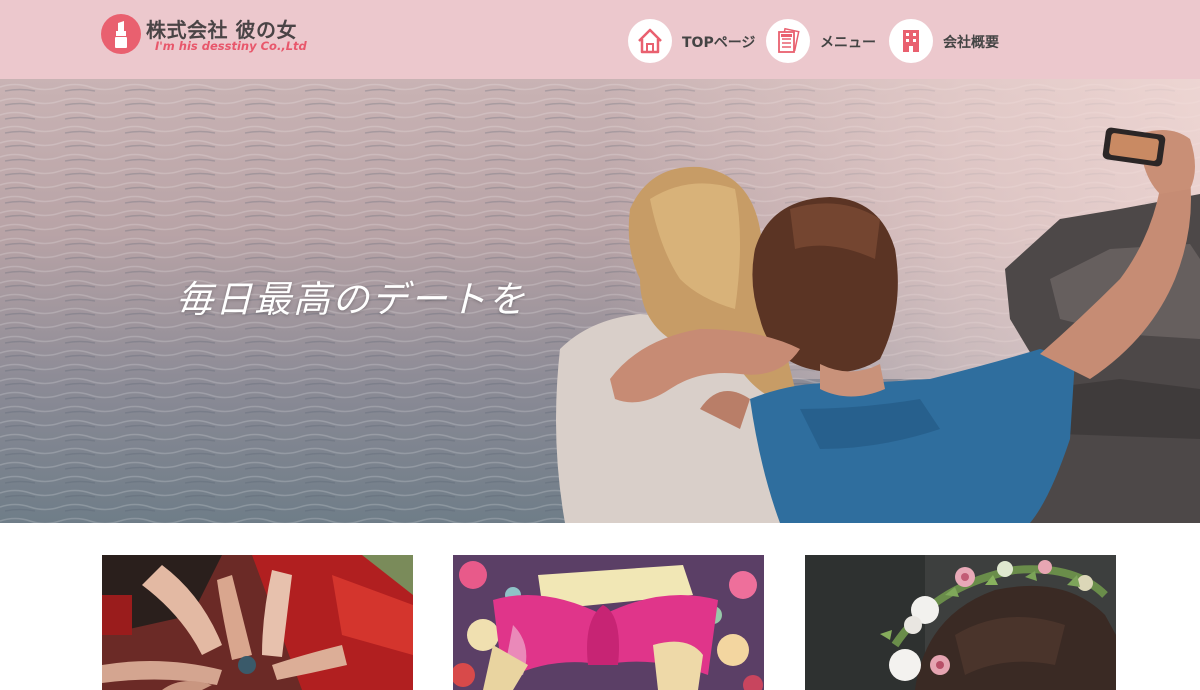 The width and height of the screenshot is (1200, 690). What do you see at coordinates (650, 41) in the screenshot?
I see `home-icon` at bounding box center [650, 41].